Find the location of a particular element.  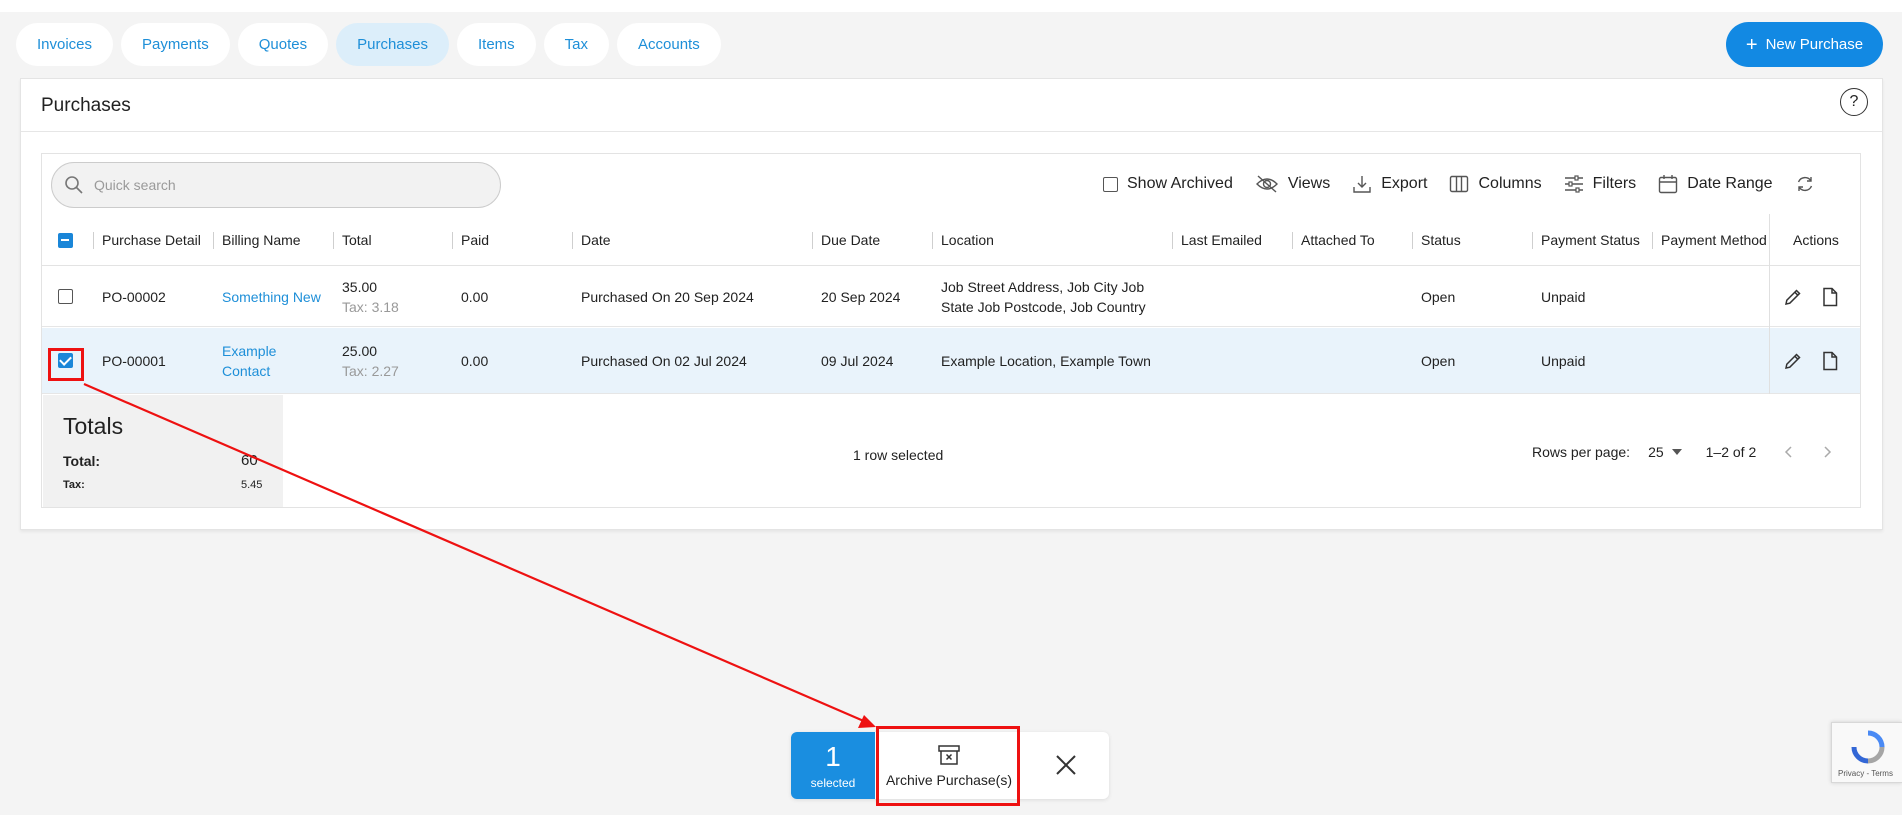

select-all-checkbox is located at coordinates (65, 240).